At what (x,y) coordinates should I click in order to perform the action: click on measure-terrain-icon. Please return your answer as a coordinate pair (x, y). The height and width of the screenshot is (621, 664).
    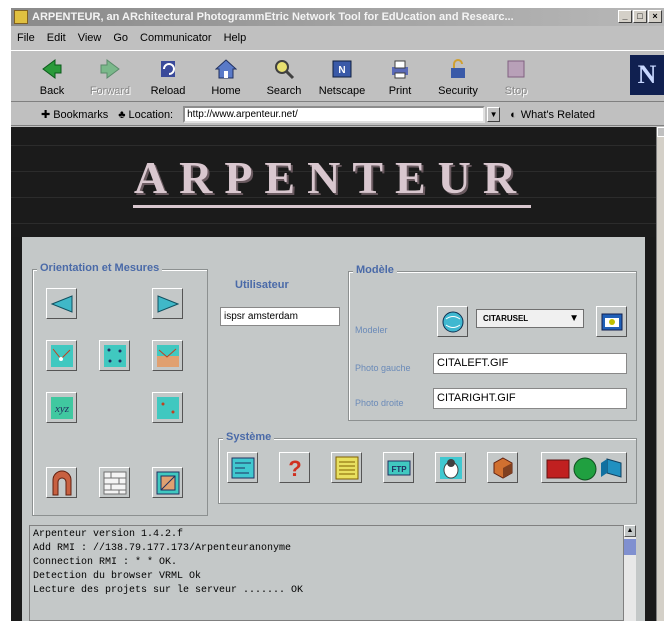
    Looking at the image, I should click on (167, 355).